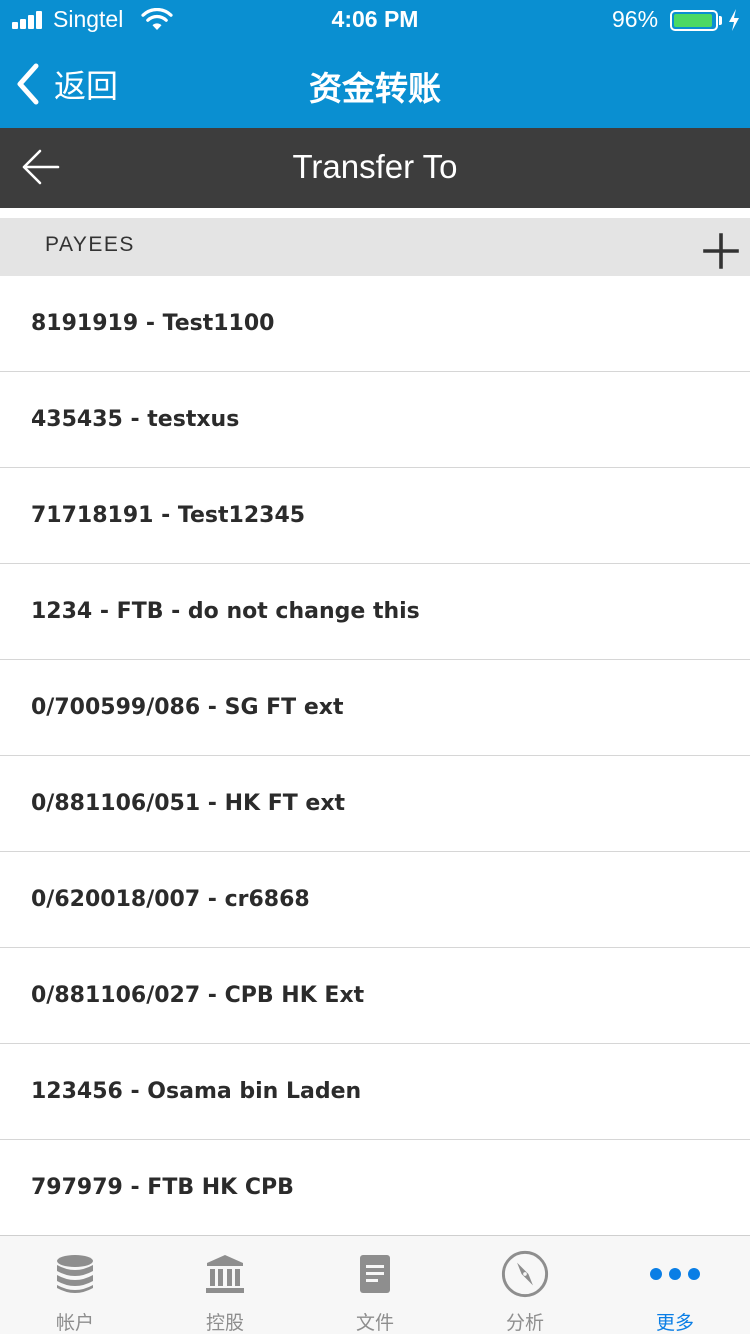  What do you see at coordinates (635, 19) in the screenshot?
I see `battery-percent: 96%` at bounding box center [635, 19].